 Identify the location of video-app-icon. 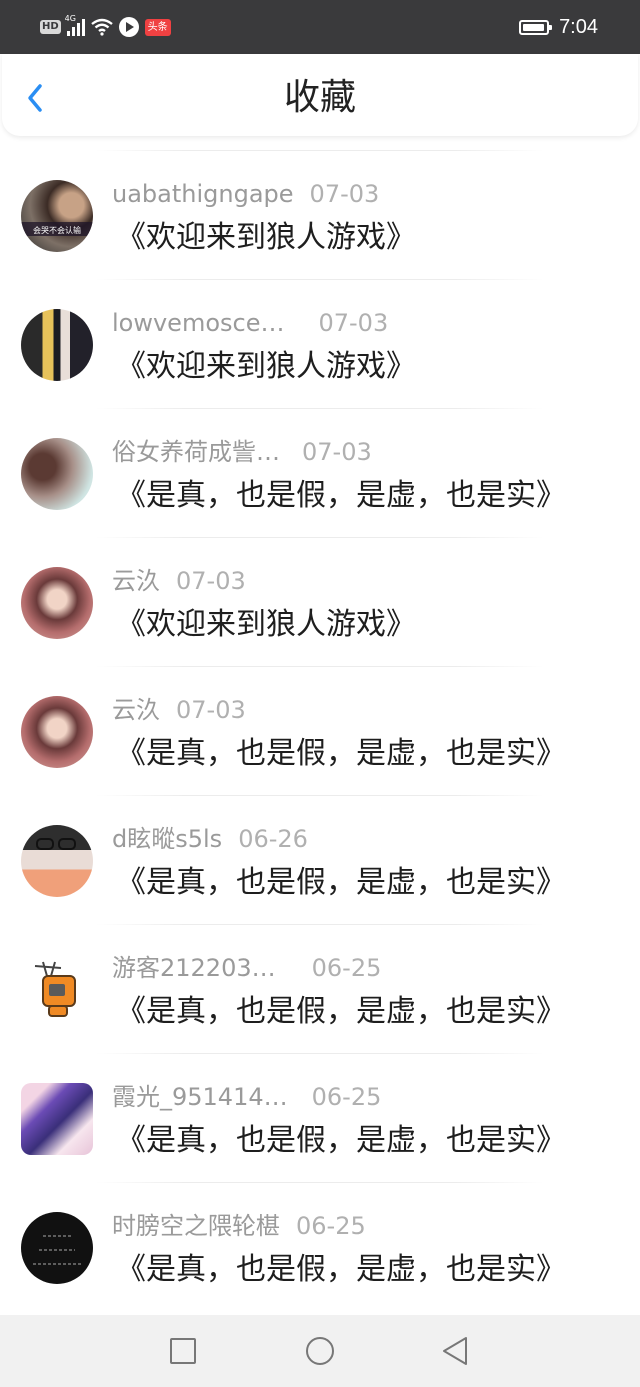
(128, 27).